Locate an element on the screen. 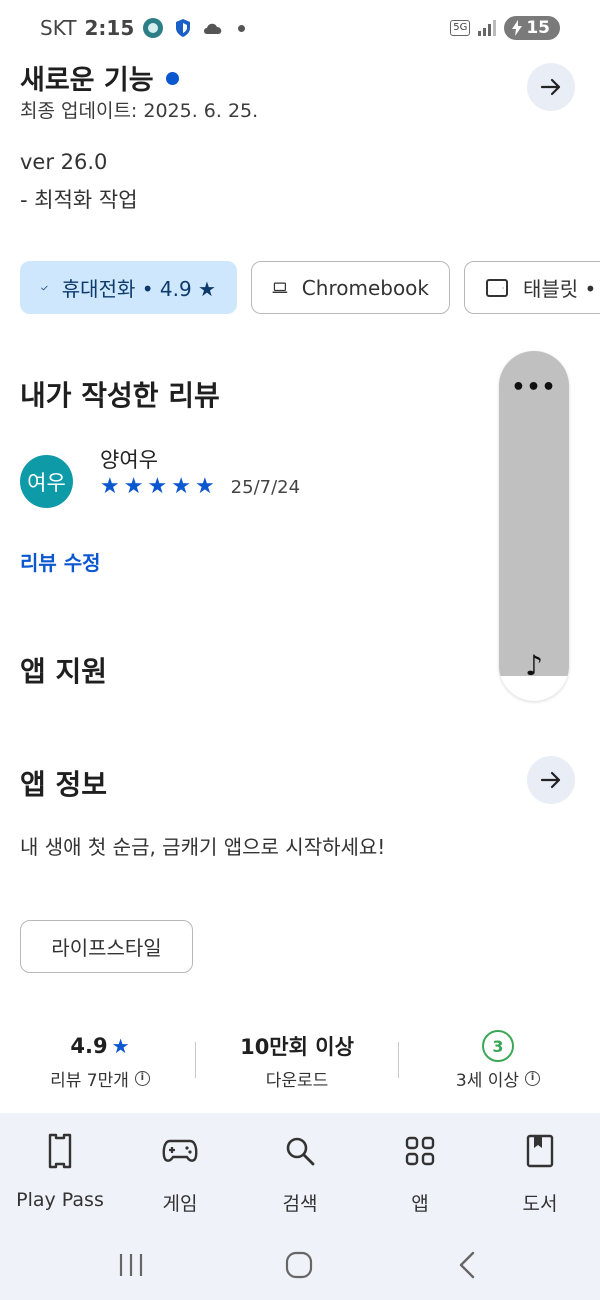 The width and height of the screenshot is (600, 1300). last-updated-text: 최종 업데이트: 2025. 6. 25. is located at coordinates (139, 111).